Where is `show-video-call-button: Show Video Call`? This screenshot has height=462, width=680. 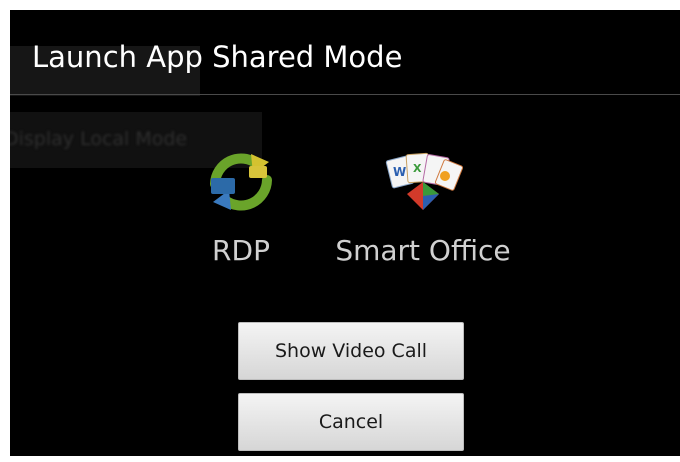
show-video-call-button: Show Video Call is located at coordinates (351, 351).